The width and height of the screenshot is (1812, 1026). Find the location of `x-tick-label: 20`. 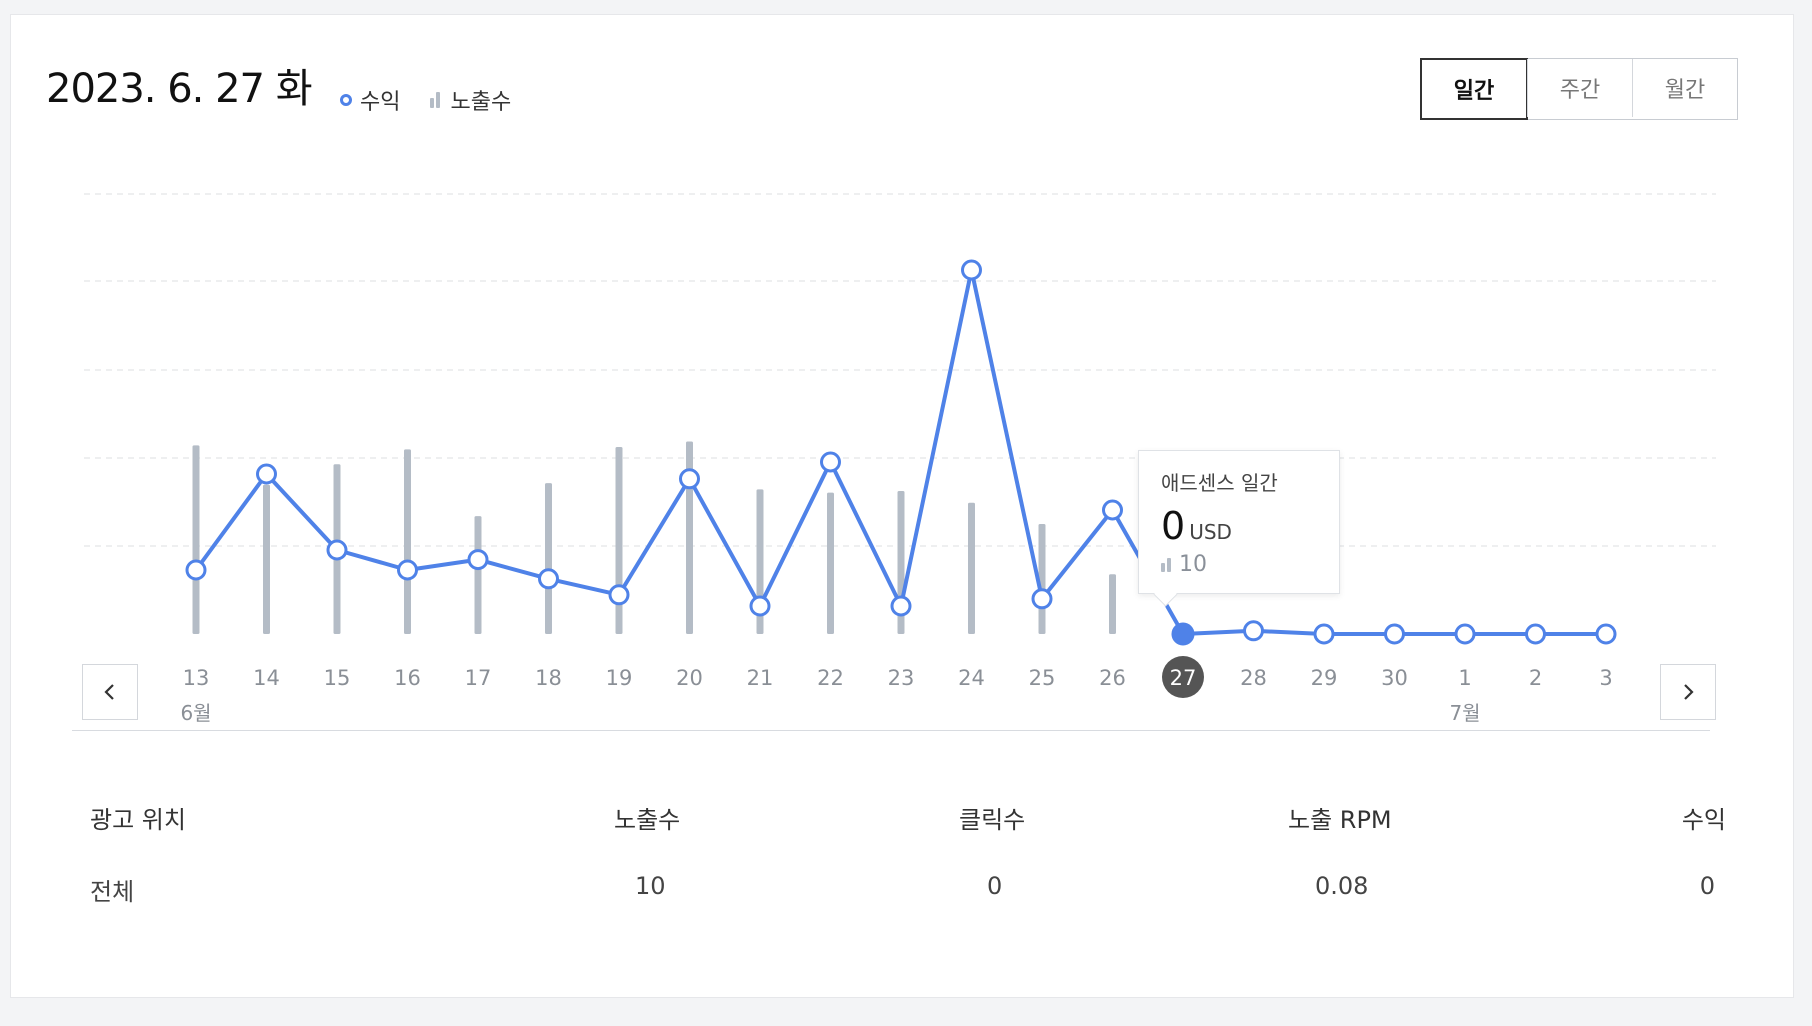

x-tick-label: 20 is located at coordinates (689, 678).